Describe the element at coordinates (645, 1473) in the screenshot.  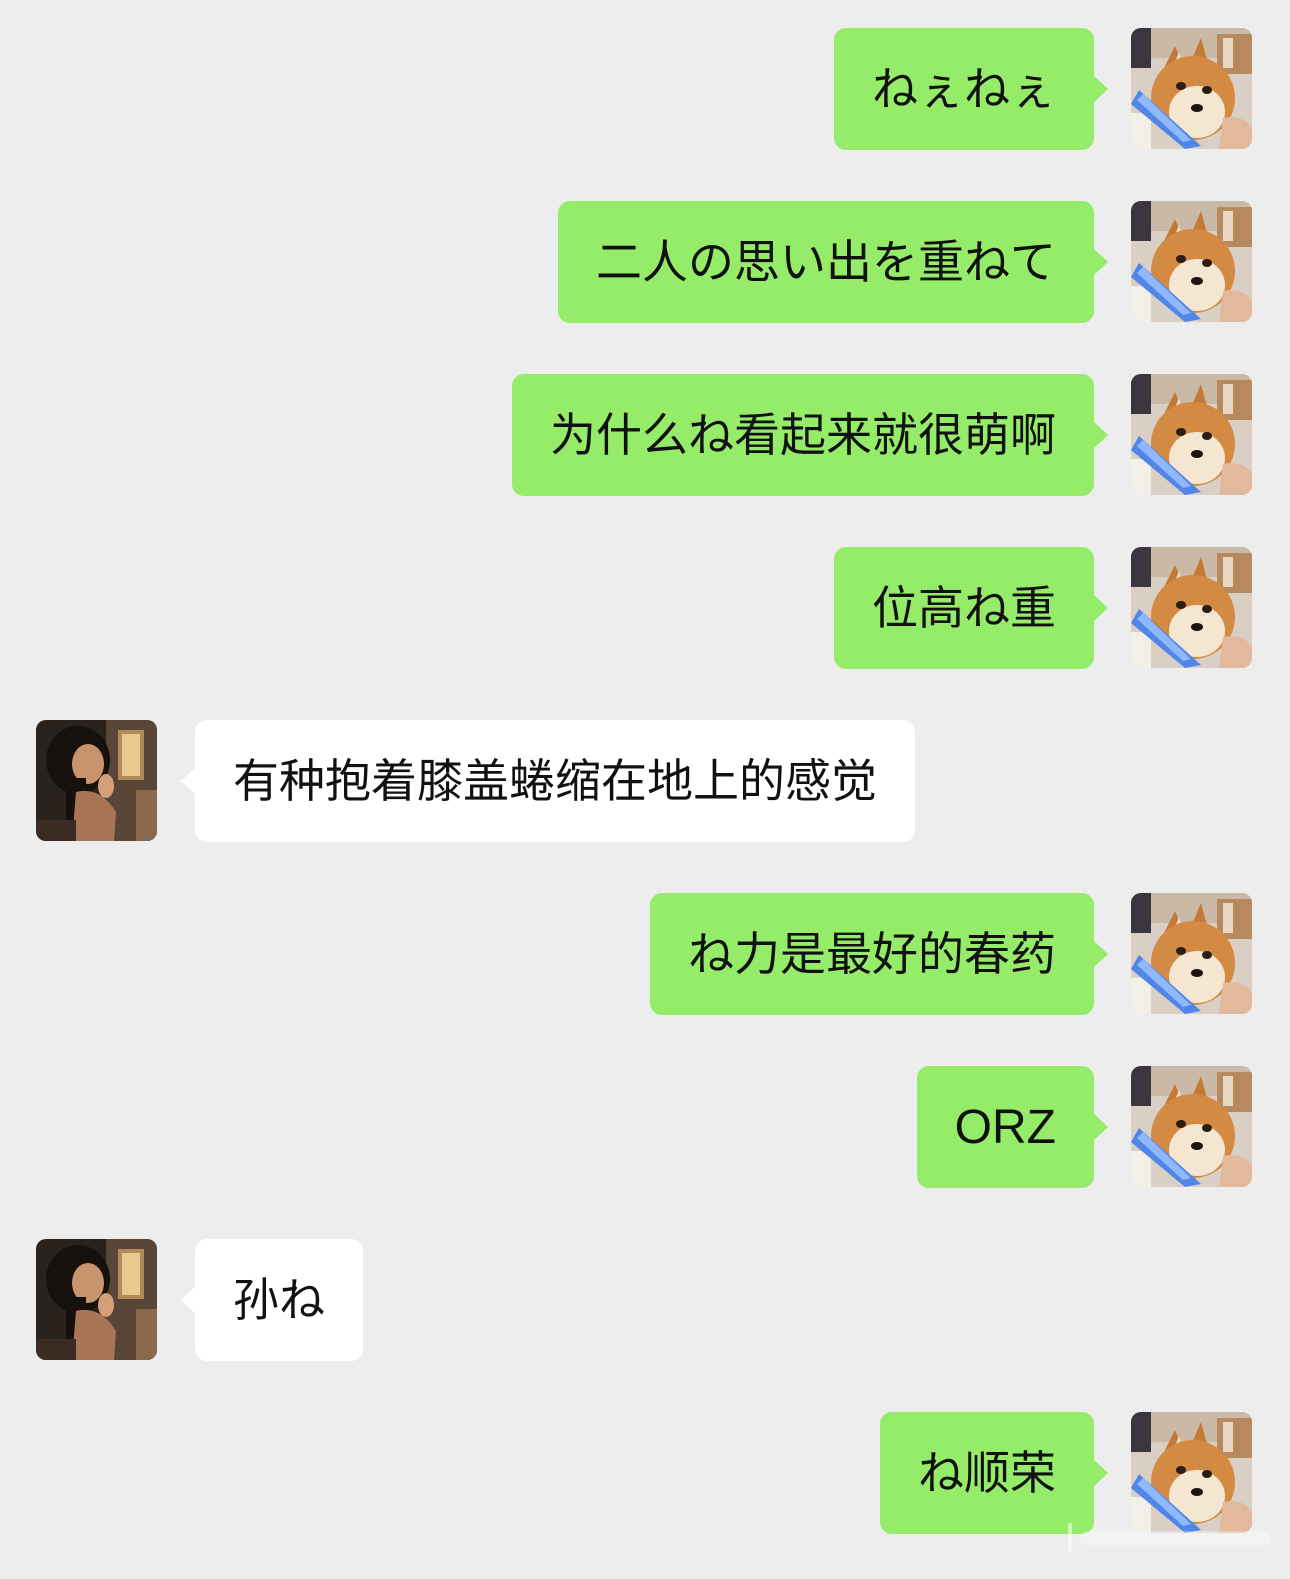
I see `message-row: ね顺荣` at that location.